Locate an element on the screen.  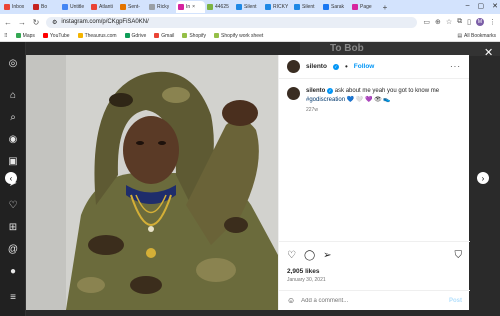
author-avatar is located at coordinates (293, 66).